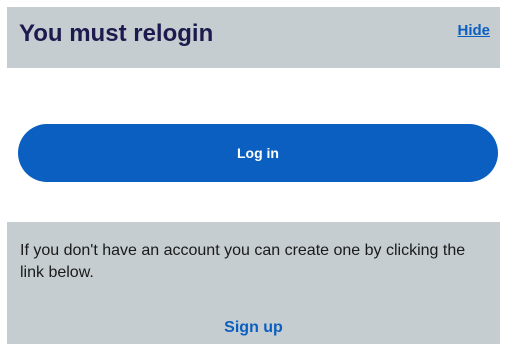  I want to click on page-title: You must relogin, so click(116, 33).